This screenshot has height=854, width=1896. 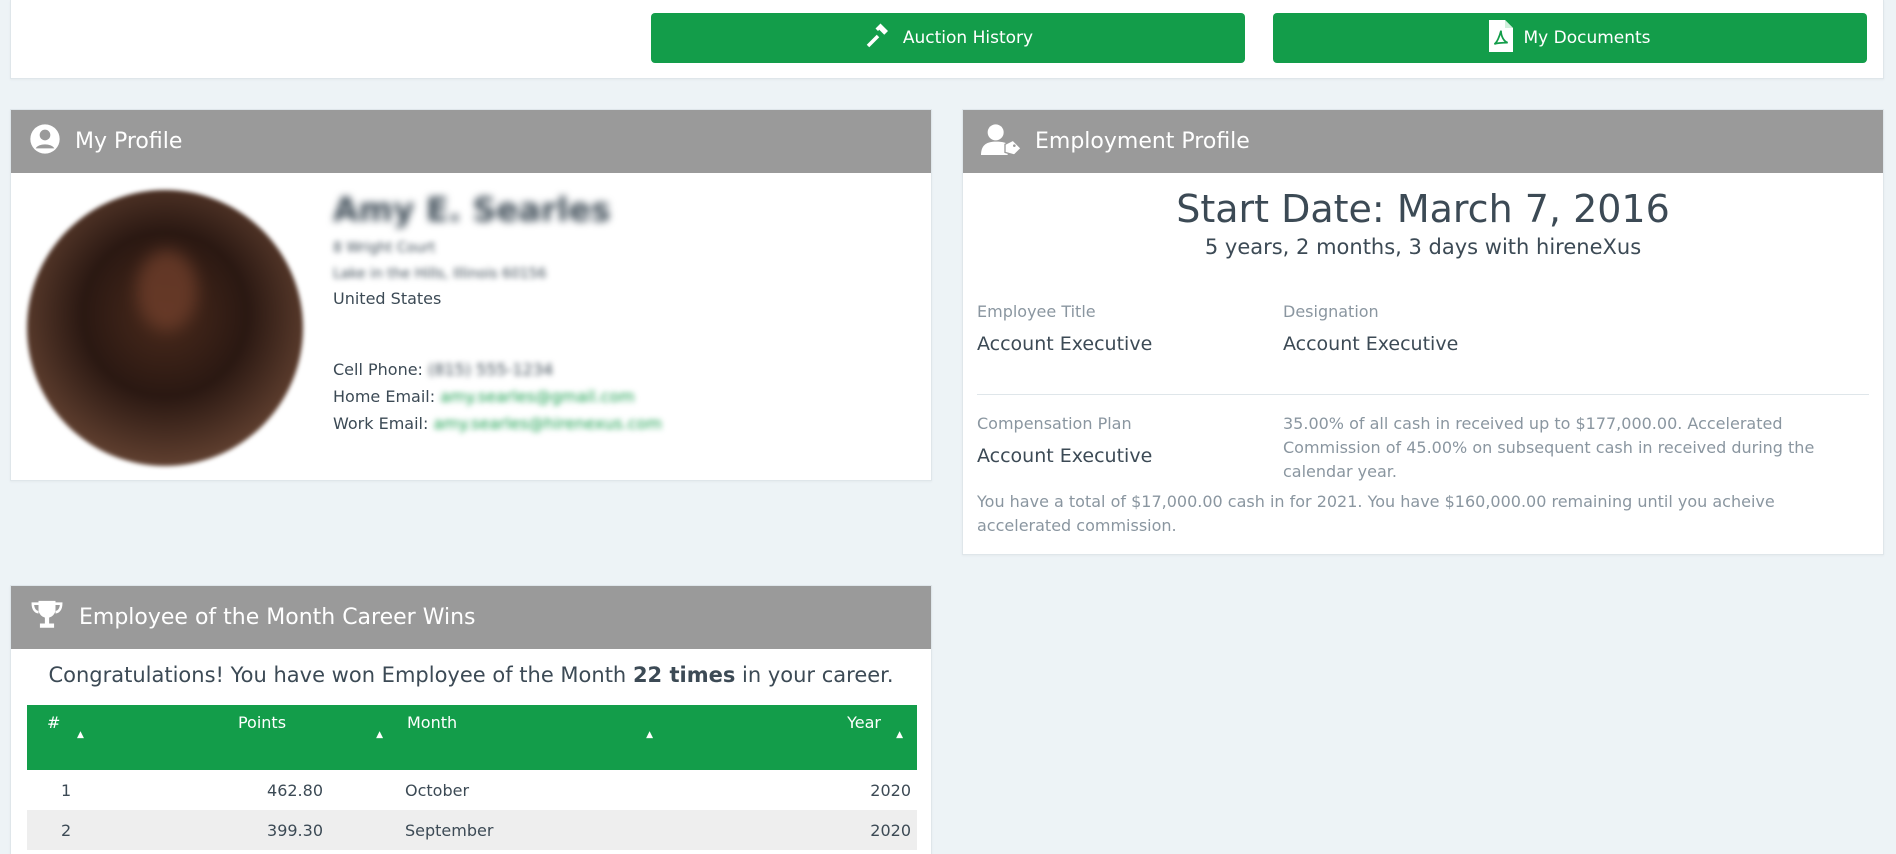 I want to click on compensation-plan-value: Account Executive, so click(x=1065, y=456).